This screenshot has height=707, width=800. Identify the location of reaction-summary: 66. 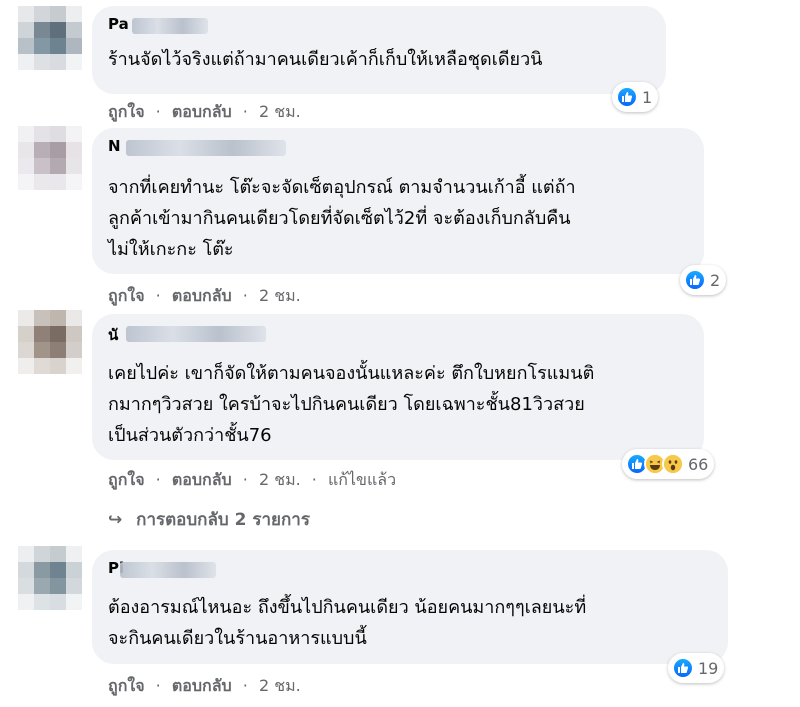
(668, 464).